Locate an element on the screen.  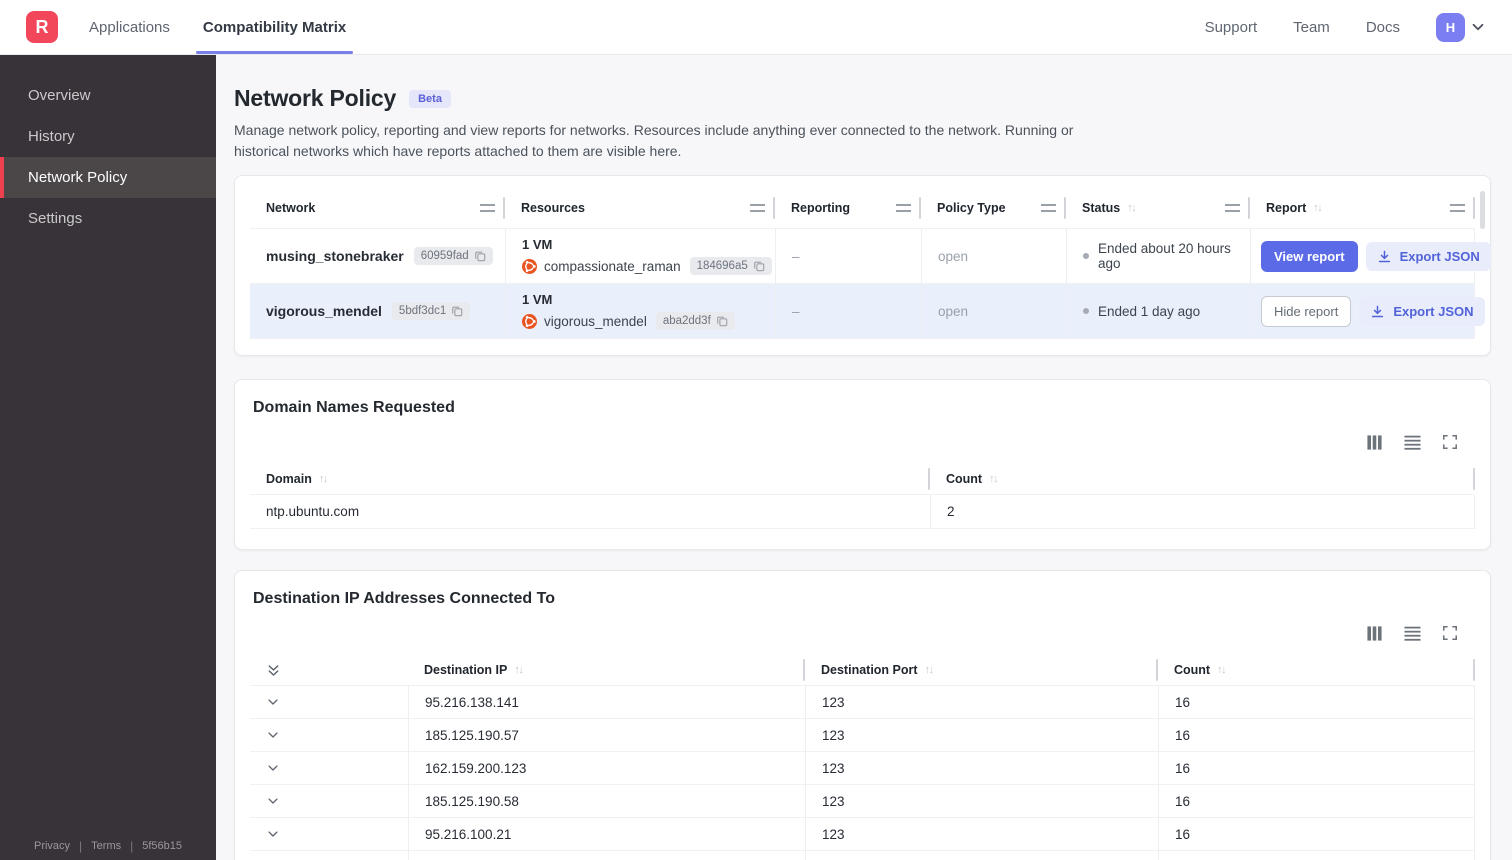
destination-row: 95.216.100.21 123 16 is located at coordinates (862, 833).